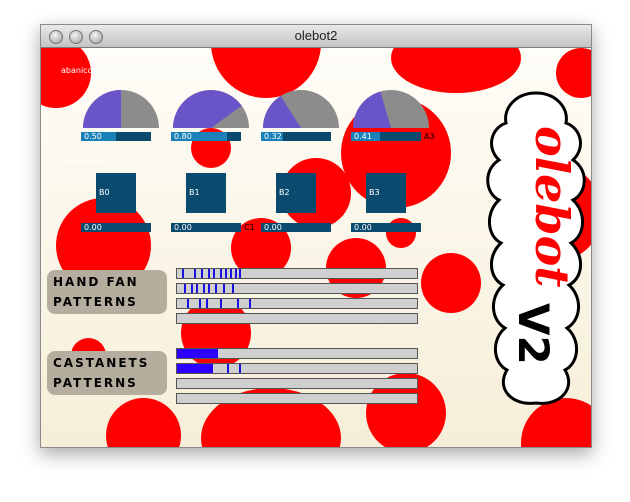 This screenshot has height=502, width=630. What do you see at coordinates (429, 136) in the screenshot?
I see `gauge-side-label: A3` at bounding box center [429, 136].